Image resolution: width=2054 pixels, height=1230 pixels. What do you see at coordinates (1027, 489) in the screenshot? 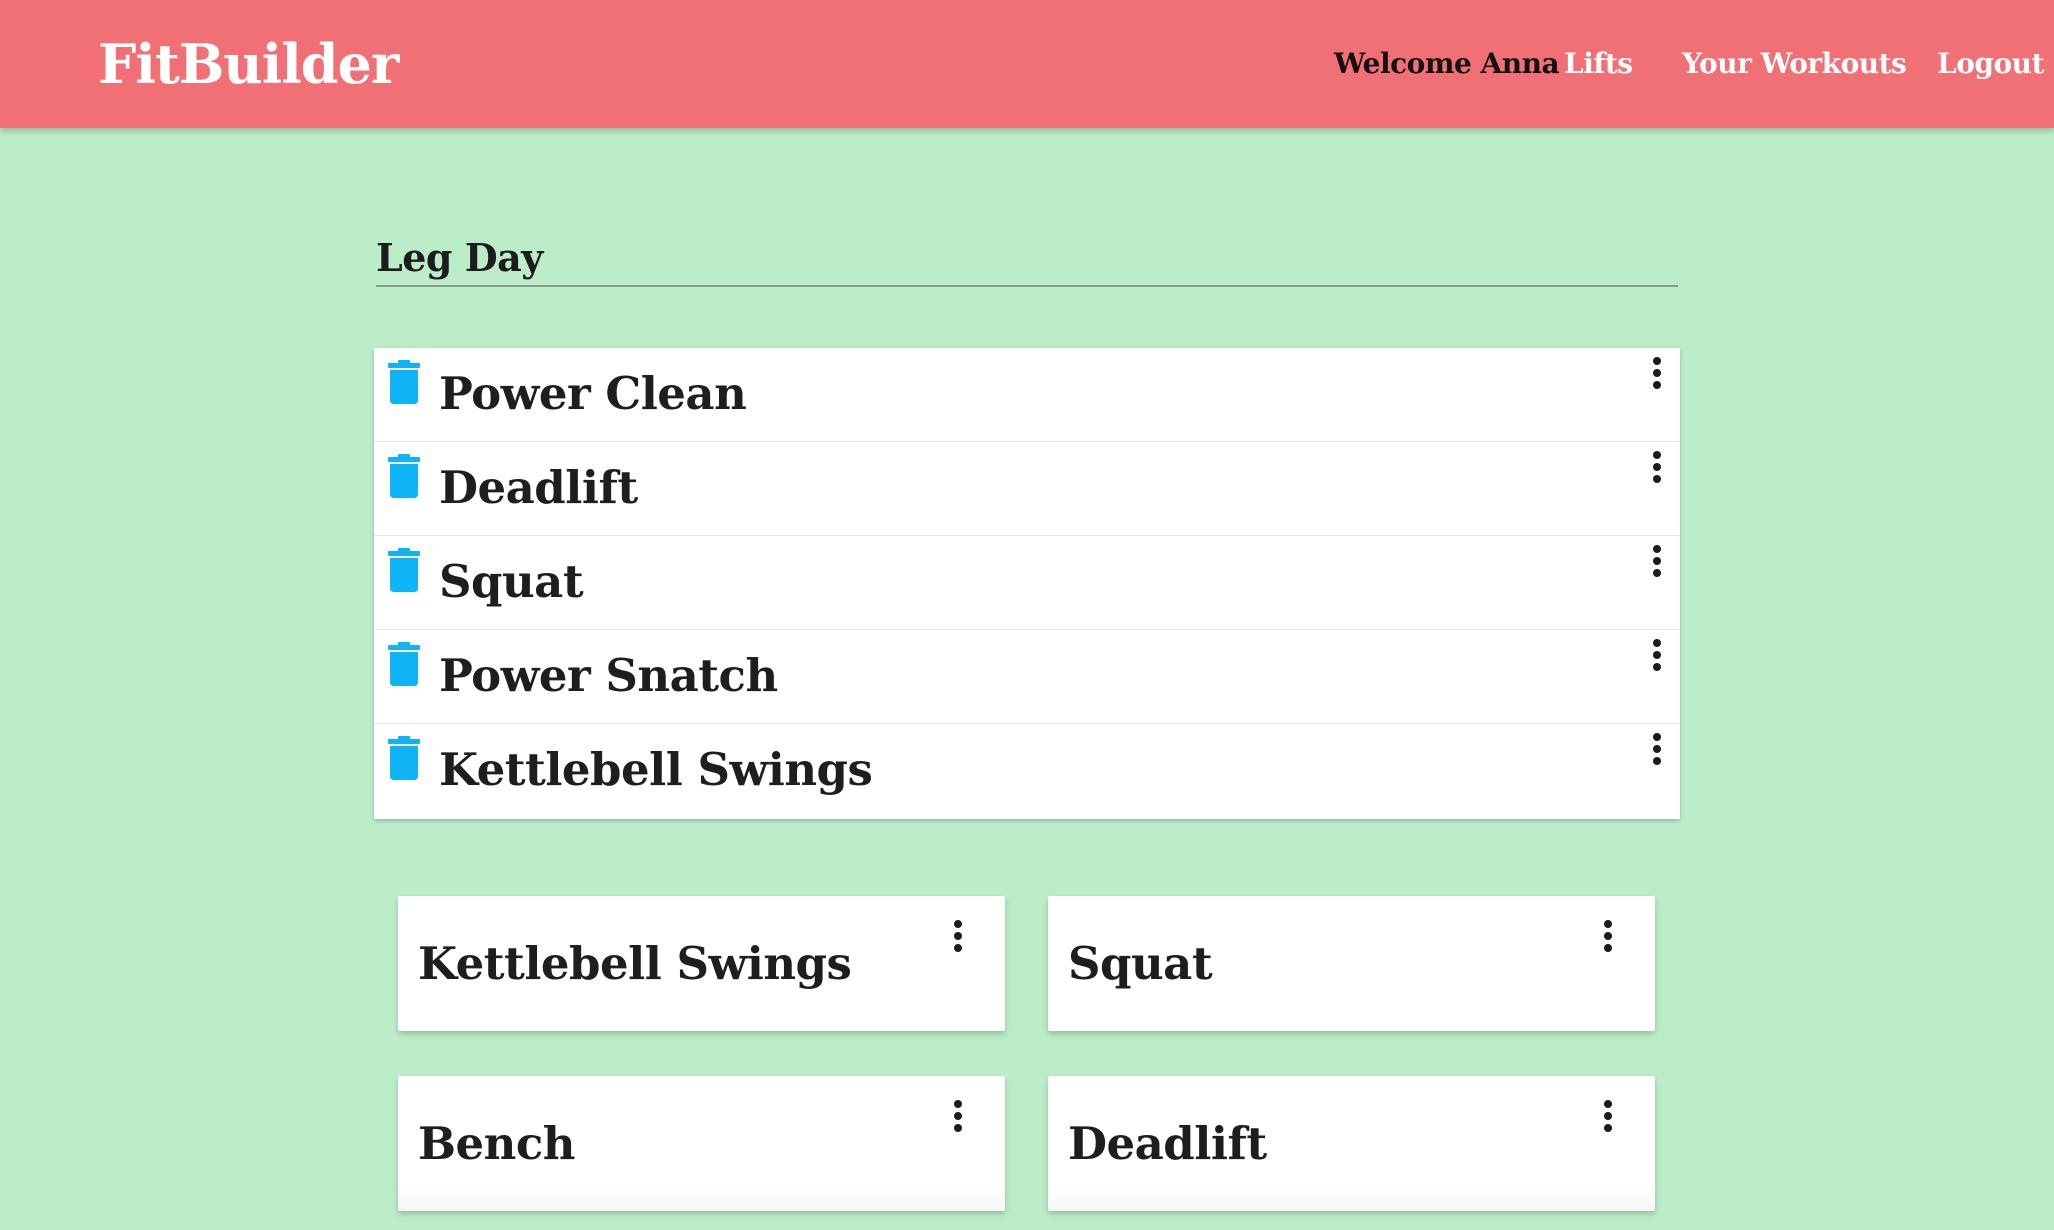
I see `workout-list-item: Deadlift` at bounding box center [1027, 489].